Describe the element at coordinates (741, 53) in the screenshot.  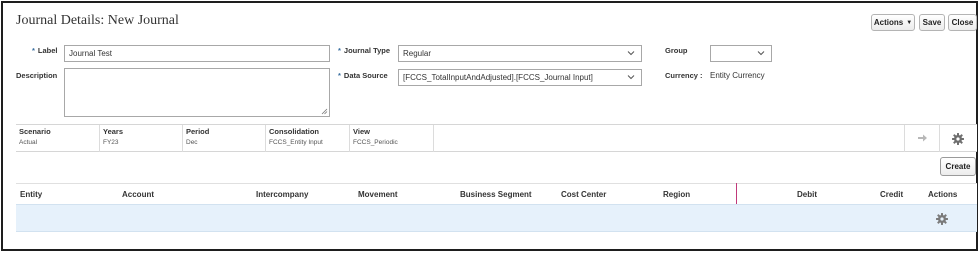
I see `group-select` at that location.